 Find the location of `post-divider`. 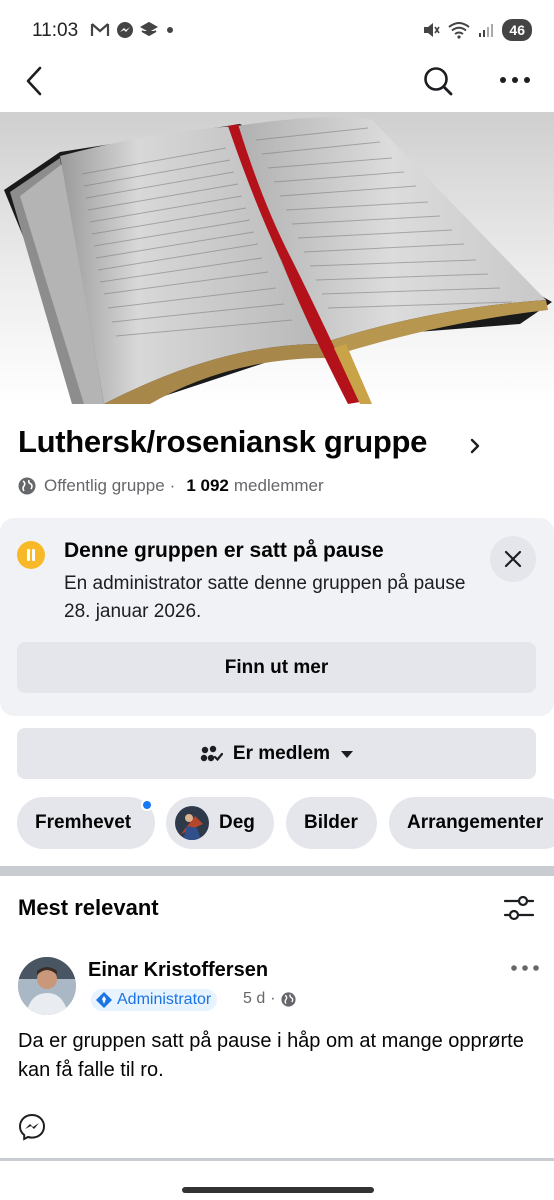

post-divider is located at coordinates (277, 1159).